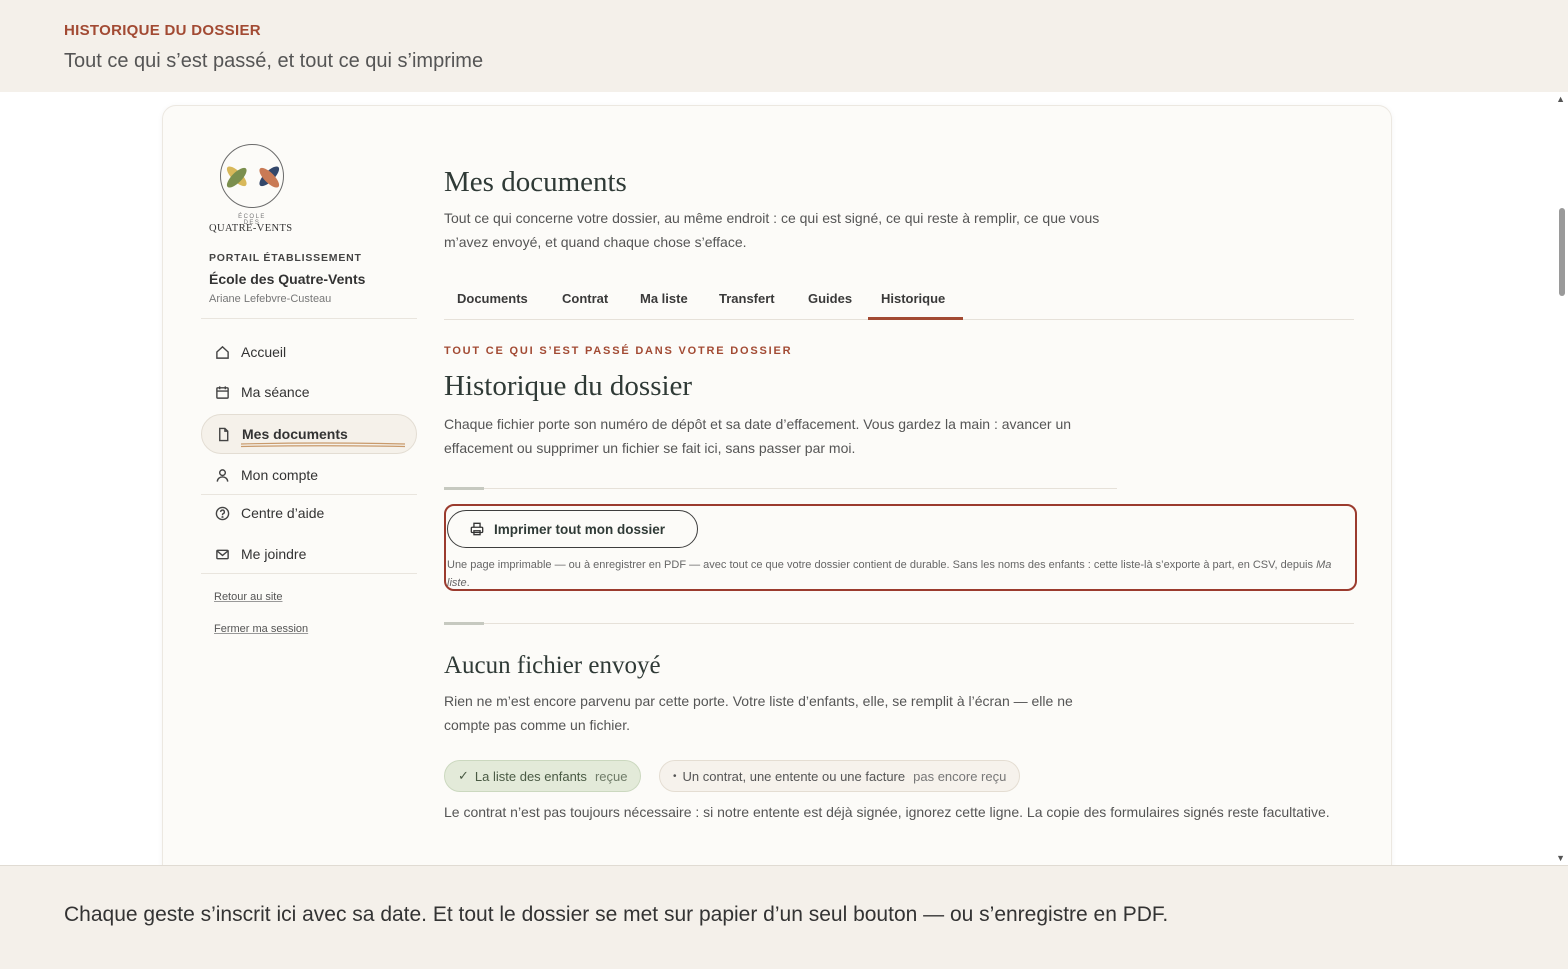 The image size is (1568, 969). What do you see at coordinates (222, 352) in the screenshot?
I see `home-icon` at bounding box center [222, 352].